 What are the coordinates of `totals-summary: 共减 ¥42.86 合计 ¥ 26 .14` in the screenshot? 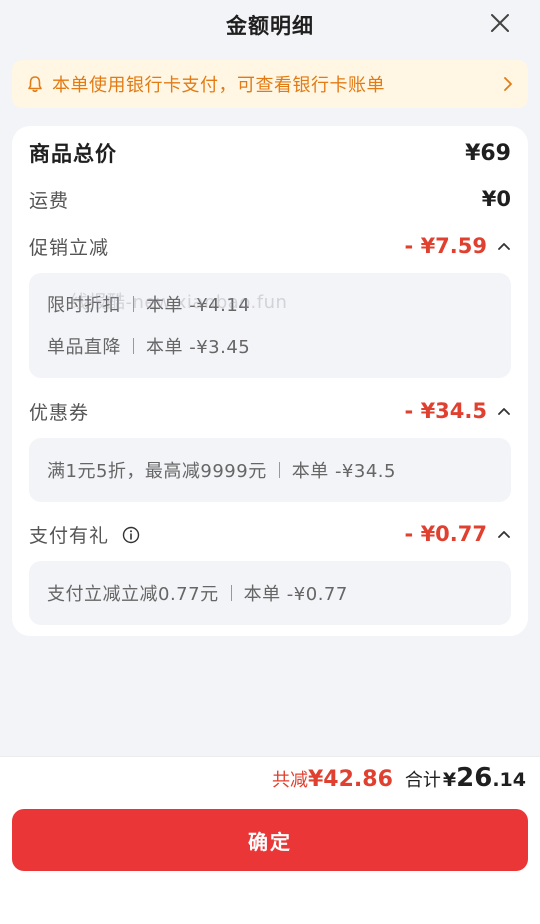 It's located at (399, 785).